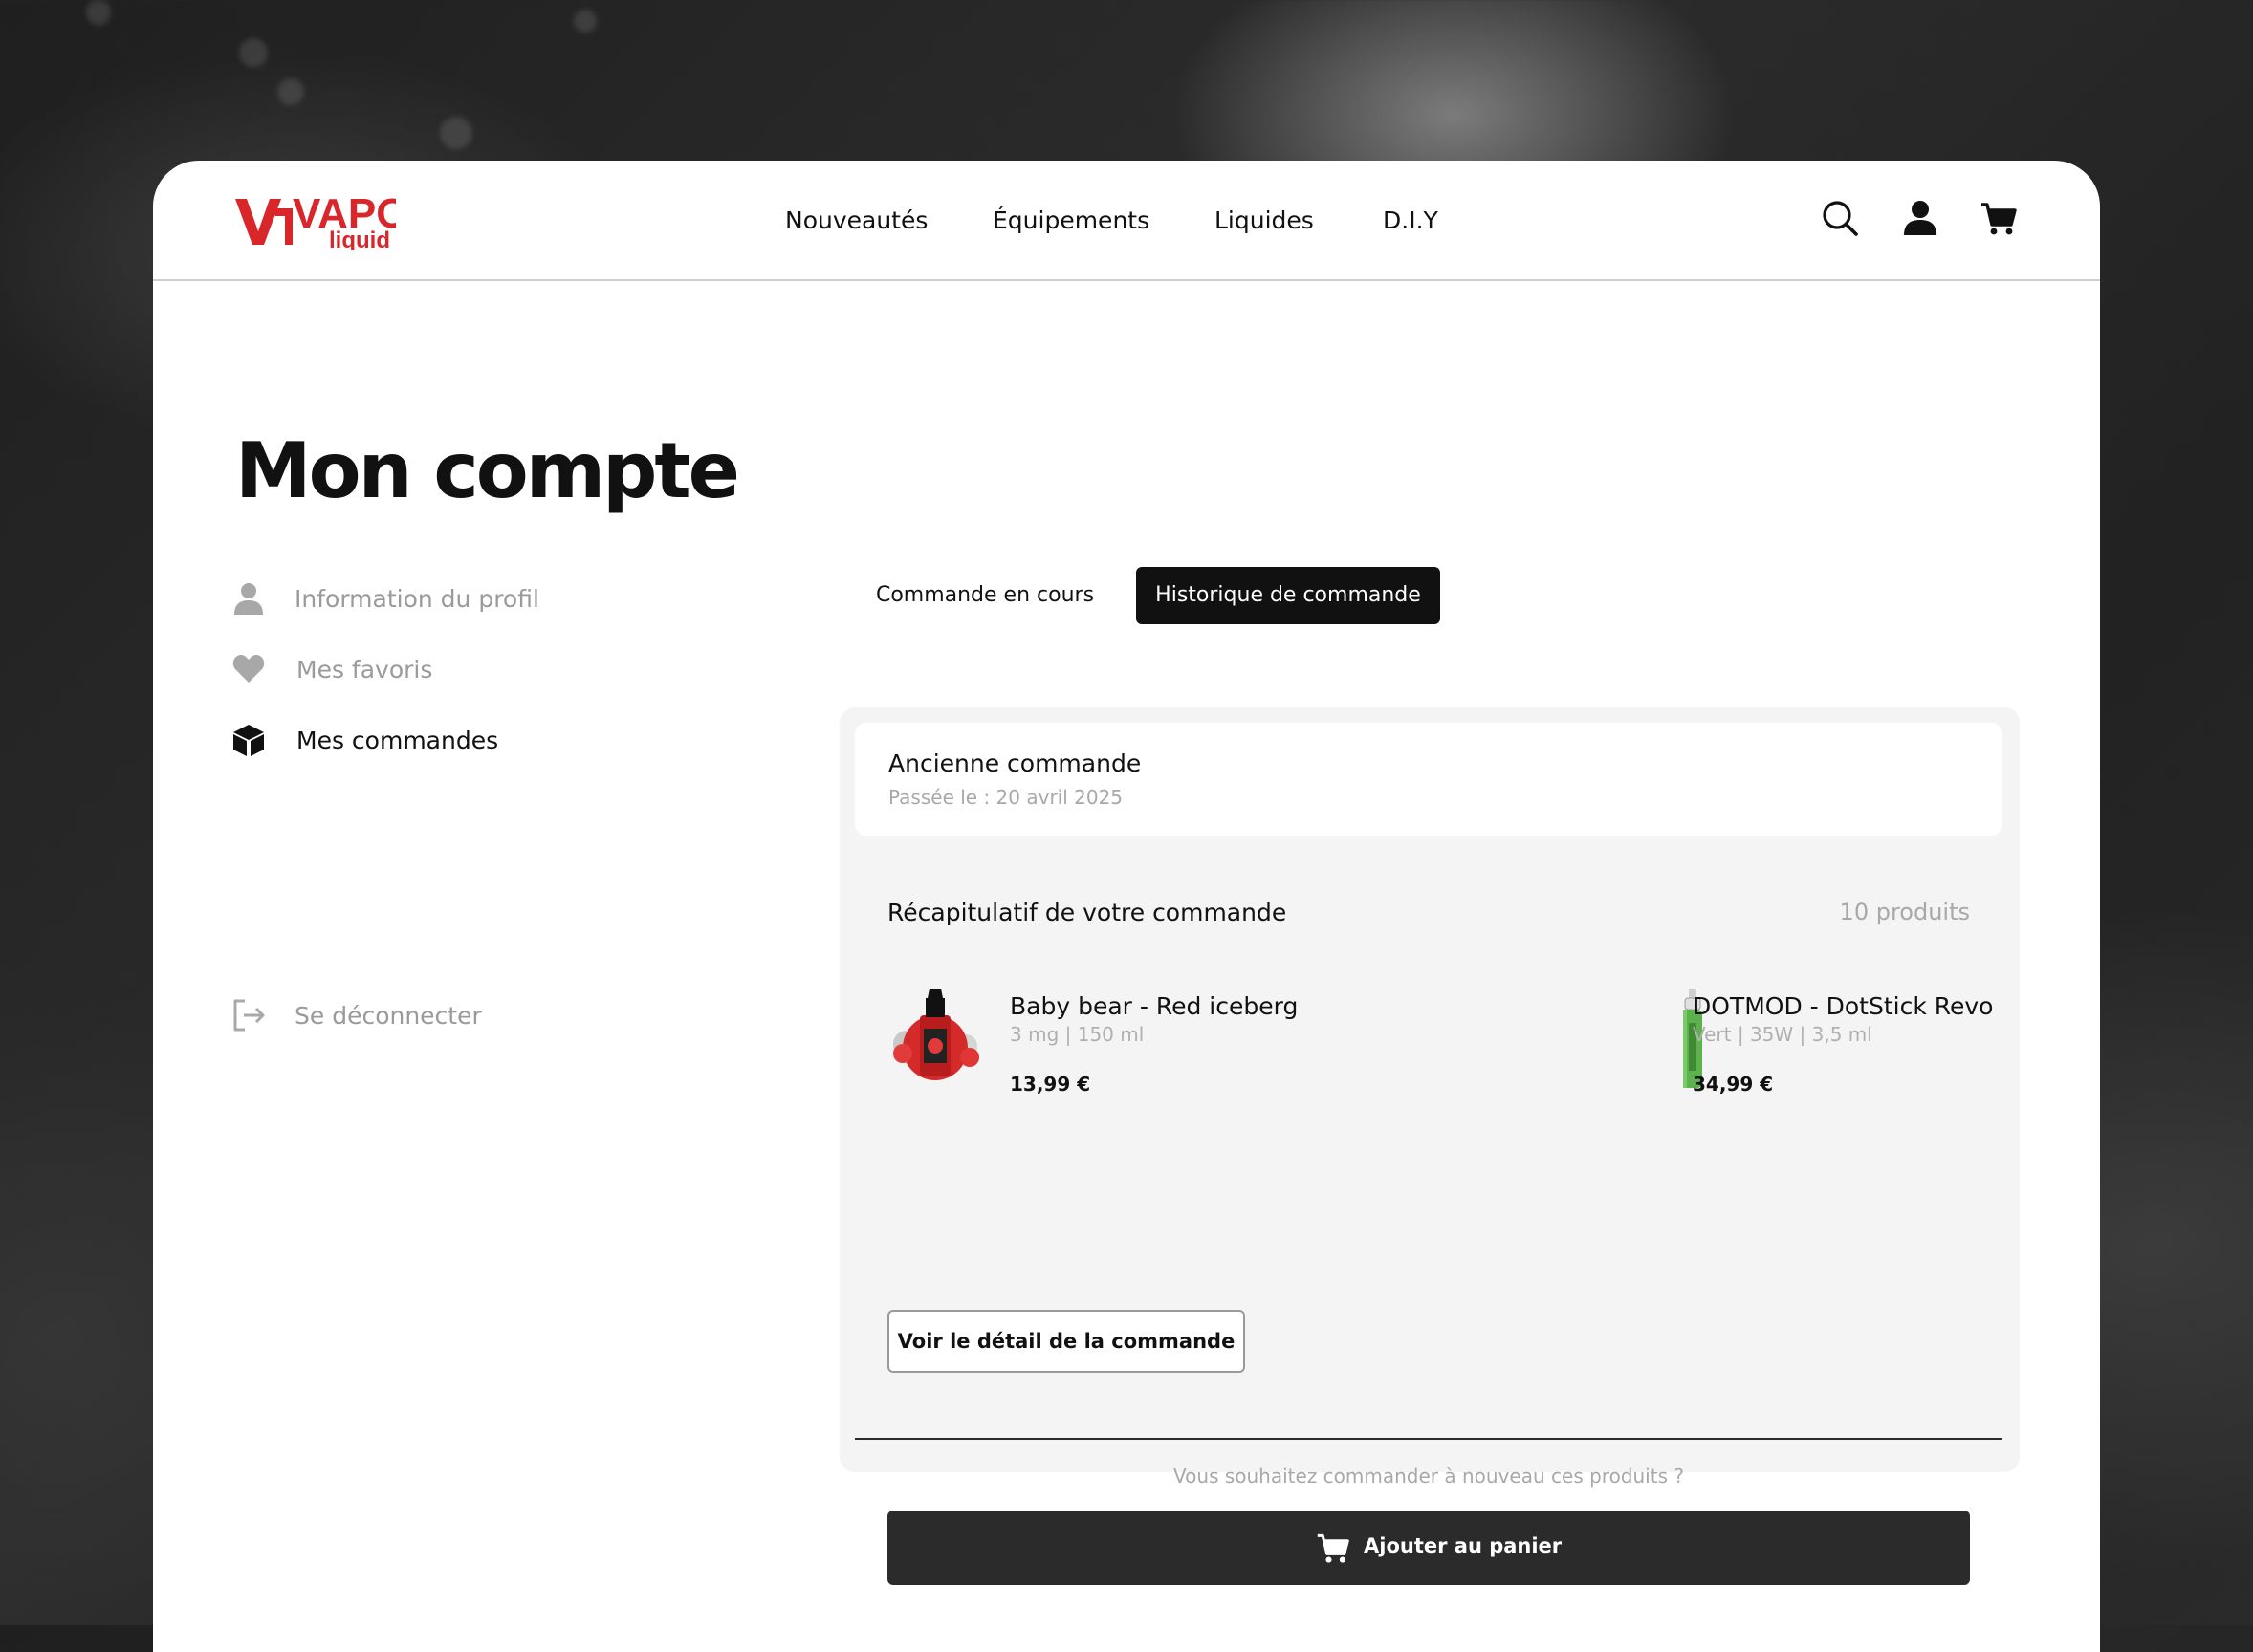 The image size is (2253, 1652). What do you see at coordinates (856, 220) in the screenshot?
I see `nav-nouveautes: Nouveautés` at bounding box center [856, 220].